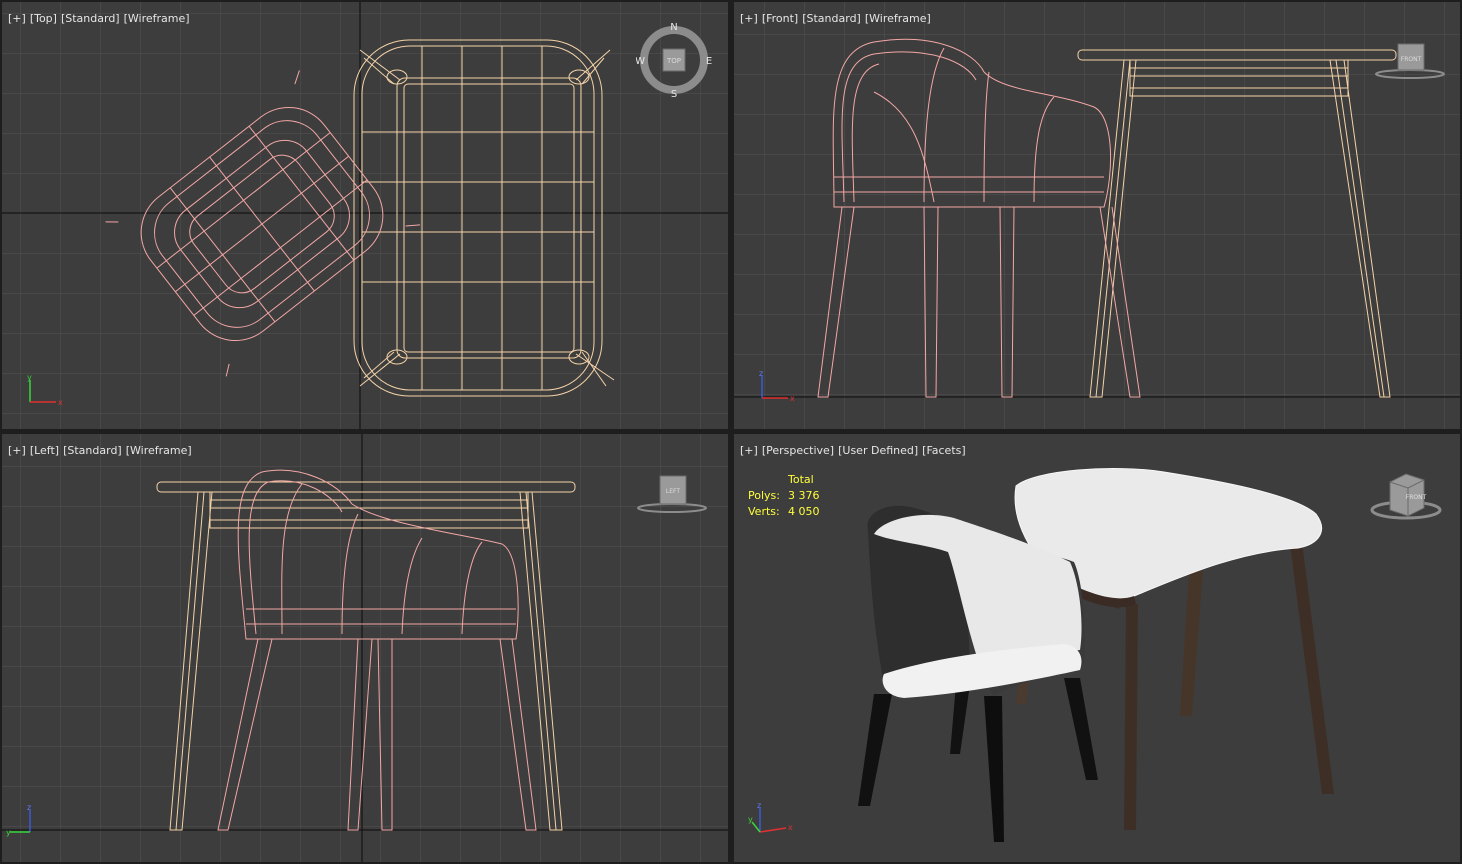  I want to click on viewport-view-menu: [Front], so click(780, 18).